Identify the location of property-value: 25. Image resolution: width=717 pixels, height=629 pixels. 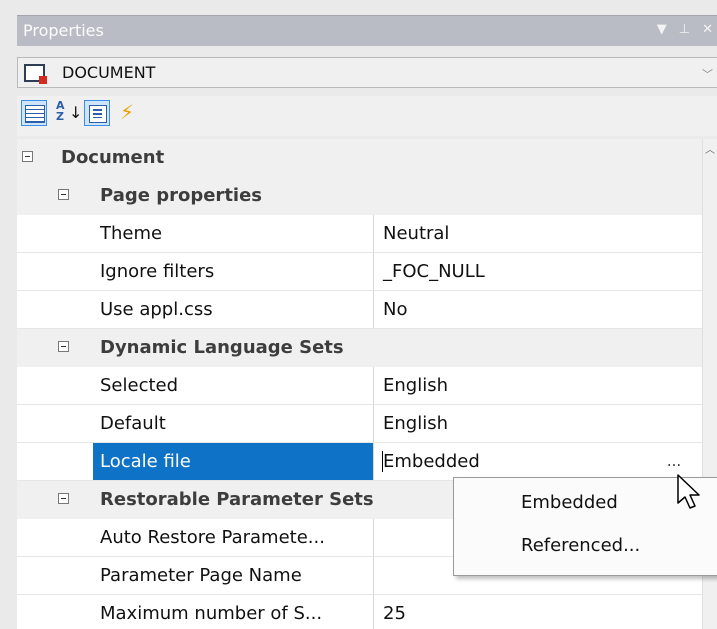
(394, 613).